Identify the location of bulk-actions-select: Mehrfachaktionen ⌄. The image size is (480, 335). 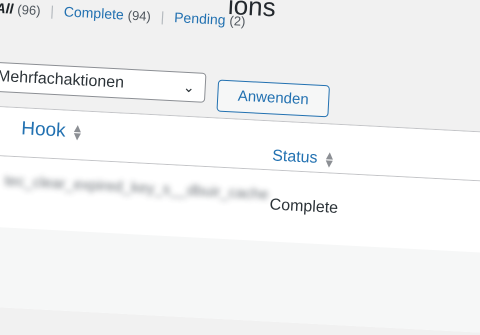
(103, 82).